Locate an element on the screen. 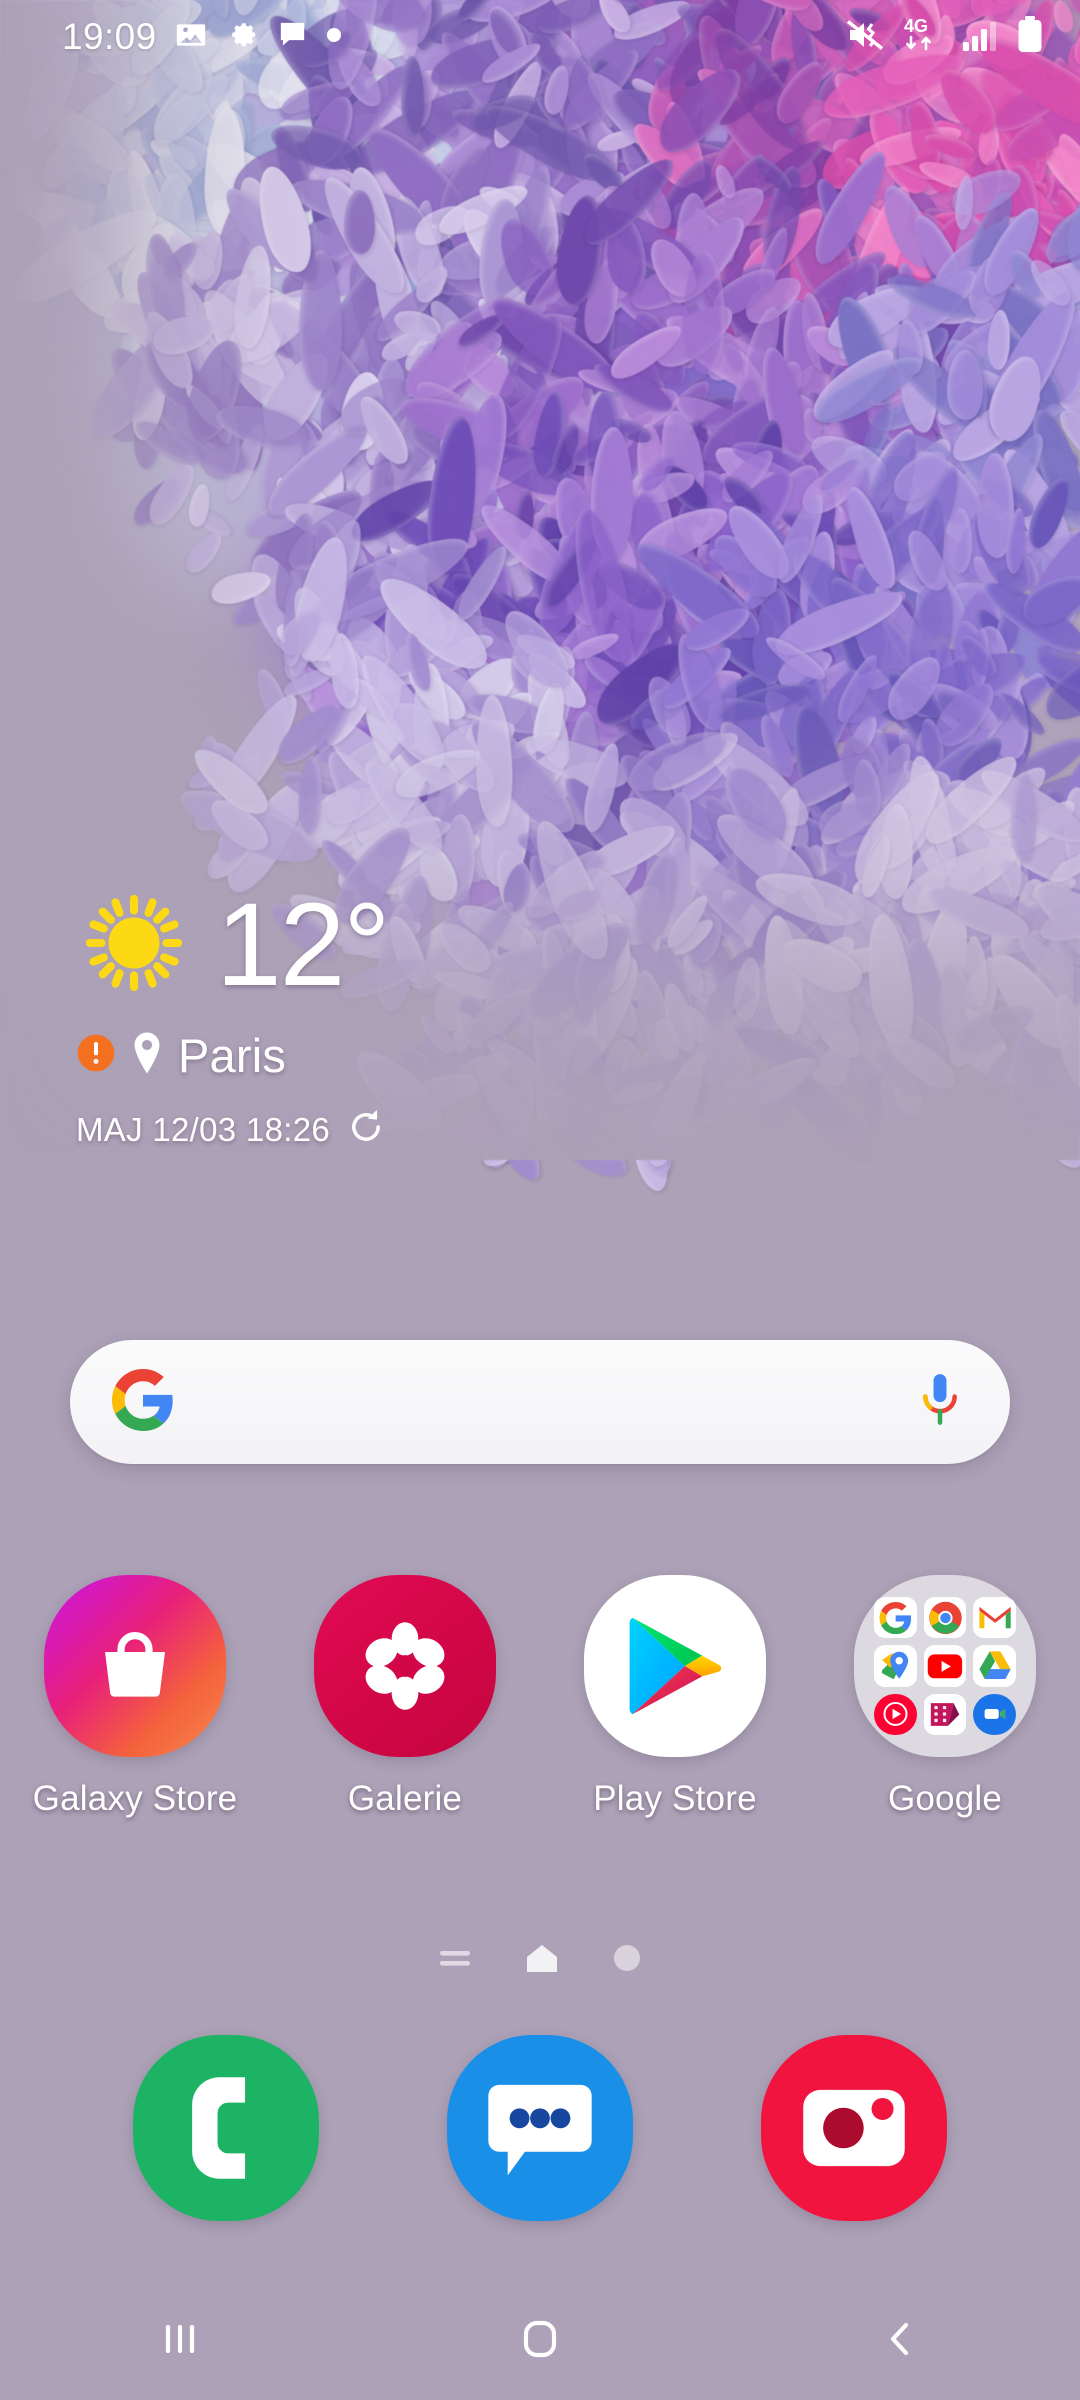 This screenshot has height=2400, width=1080. app-google-folder: Google is located at coordinates (945, 1697).